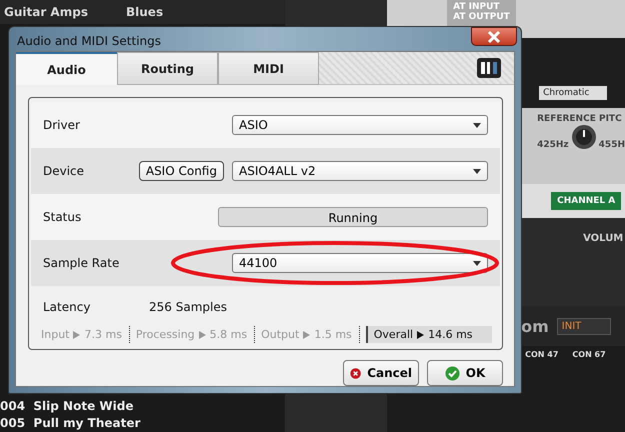 This screenshot has width=625, height=432. What do you see at coordinates (66, 68) in the screenshot?
I see `tab: Audio` at bounding box center [66, 68].